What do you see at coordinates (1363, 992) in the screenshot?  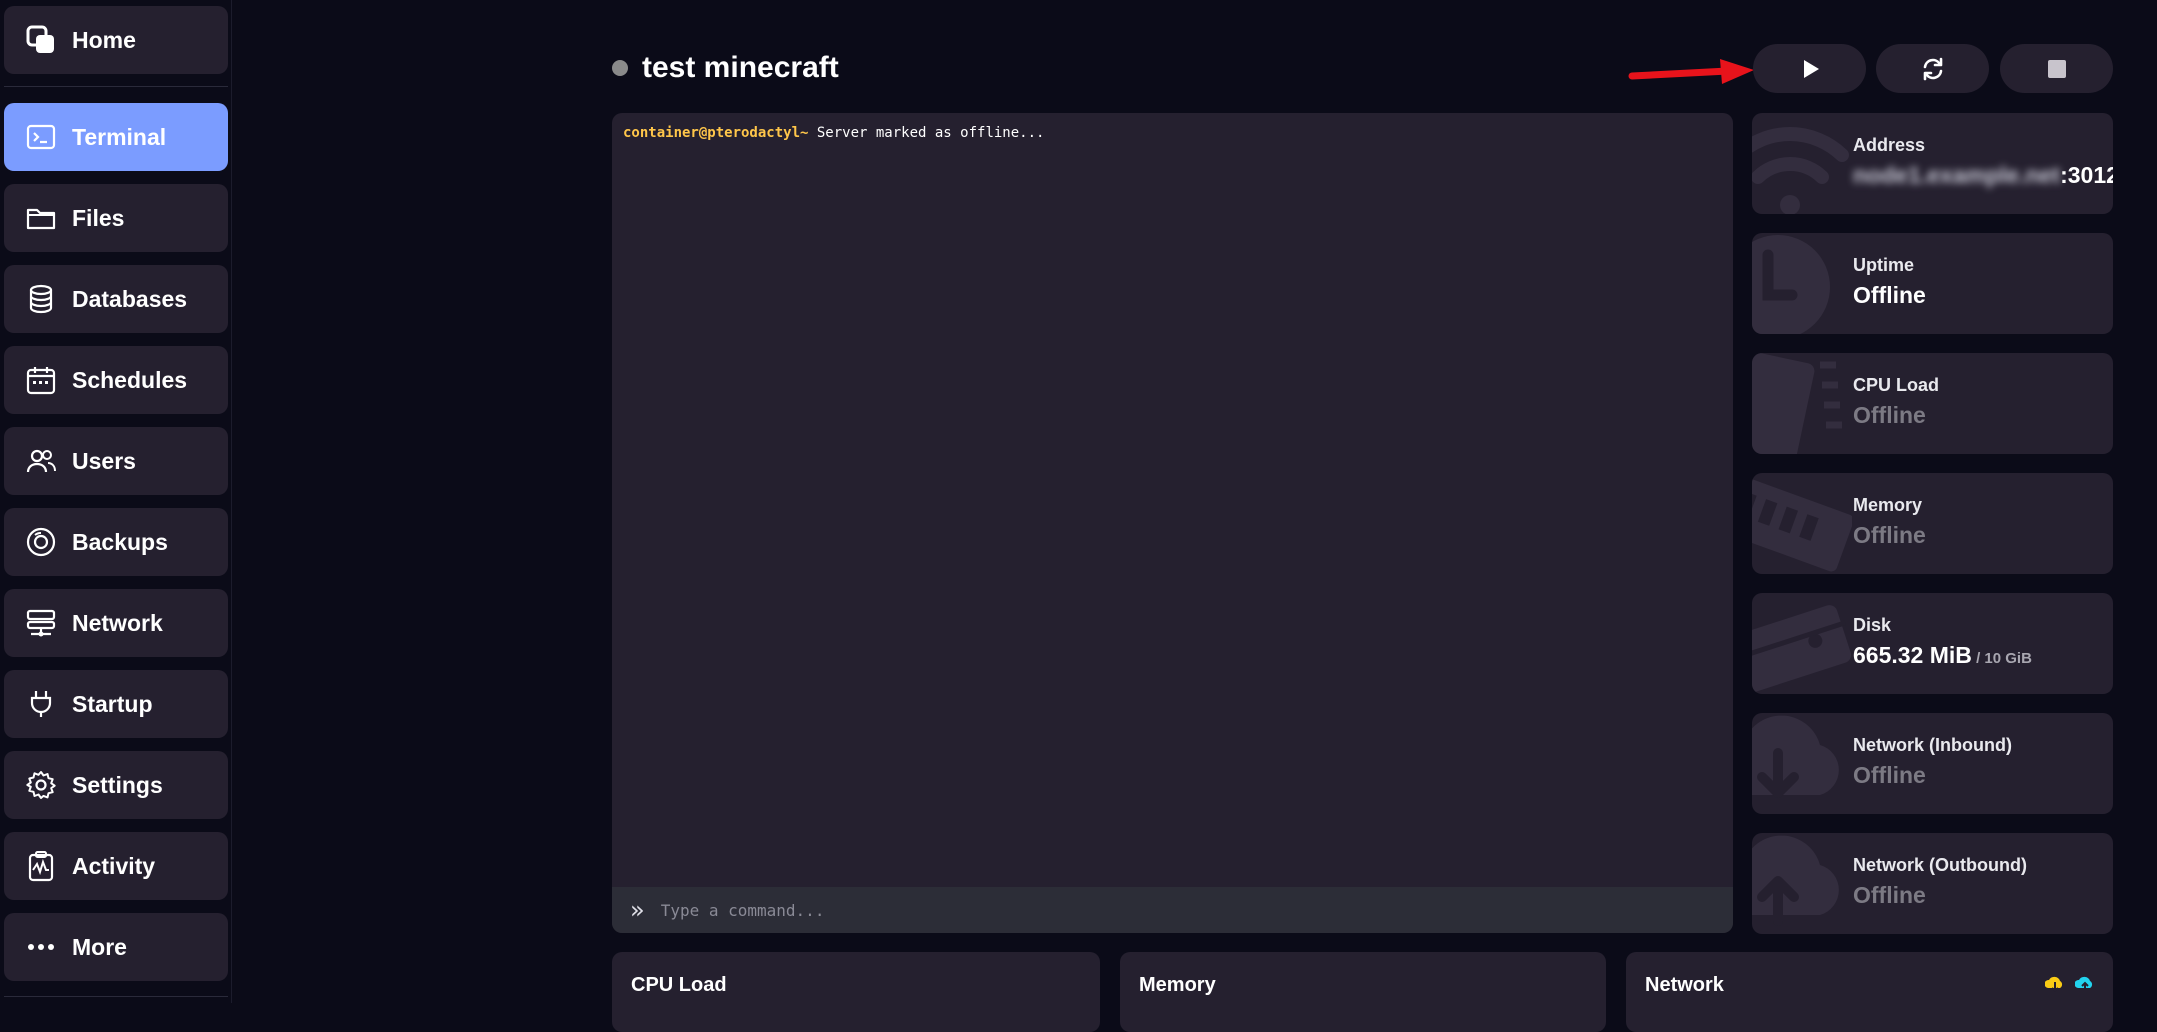 I see `memory-chart-card: Memory` at bounding box center [1363, 992].